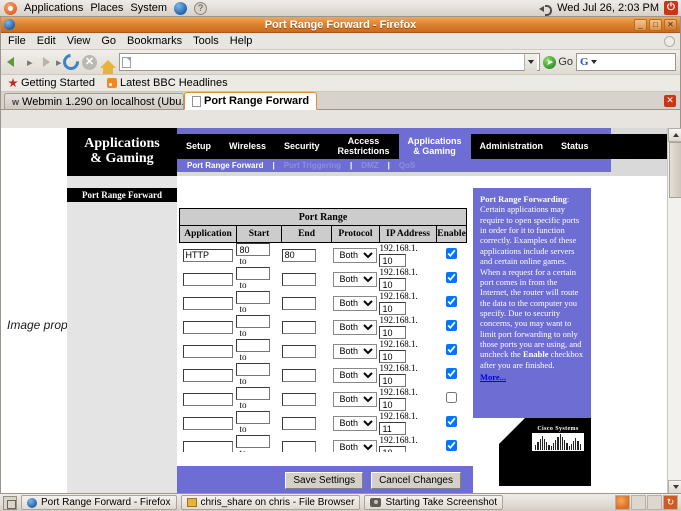 This screenshot has height=511, width=681. Describe the element at coordinates (108, 41) in the screenshot. I see `menu-go: Go` at that location.